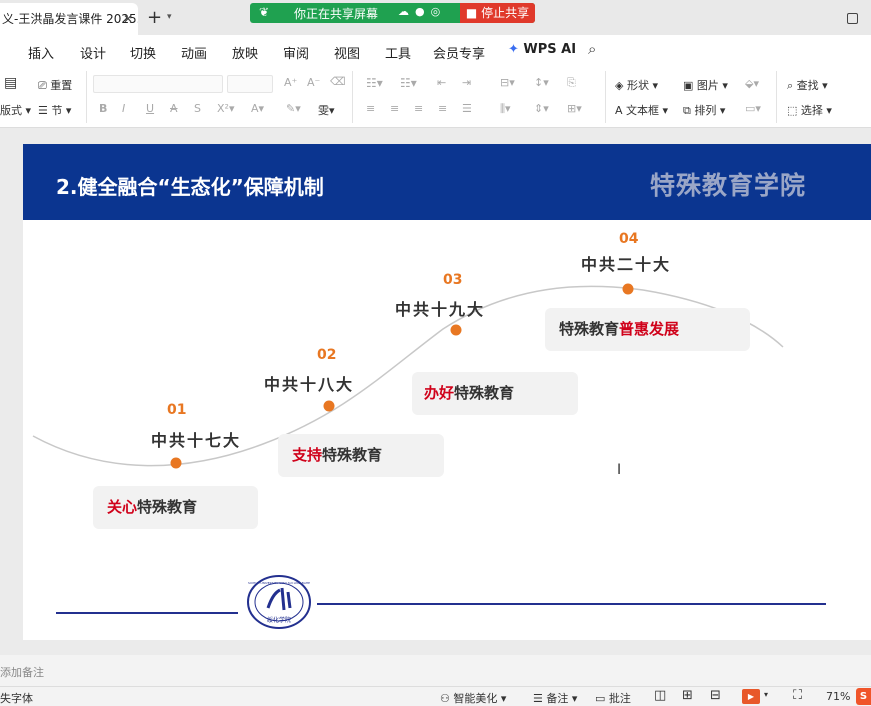  Describe the element at coordinates (158, 84) in the screenshot. I see `font-name-select` at that location.